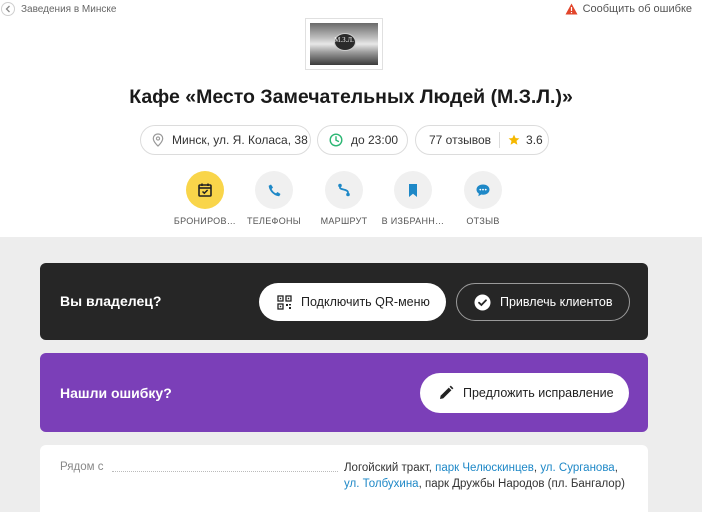 The image size is (702, 512). I want to click on back-link-label: Заведения в Минске, so click(69, 9).